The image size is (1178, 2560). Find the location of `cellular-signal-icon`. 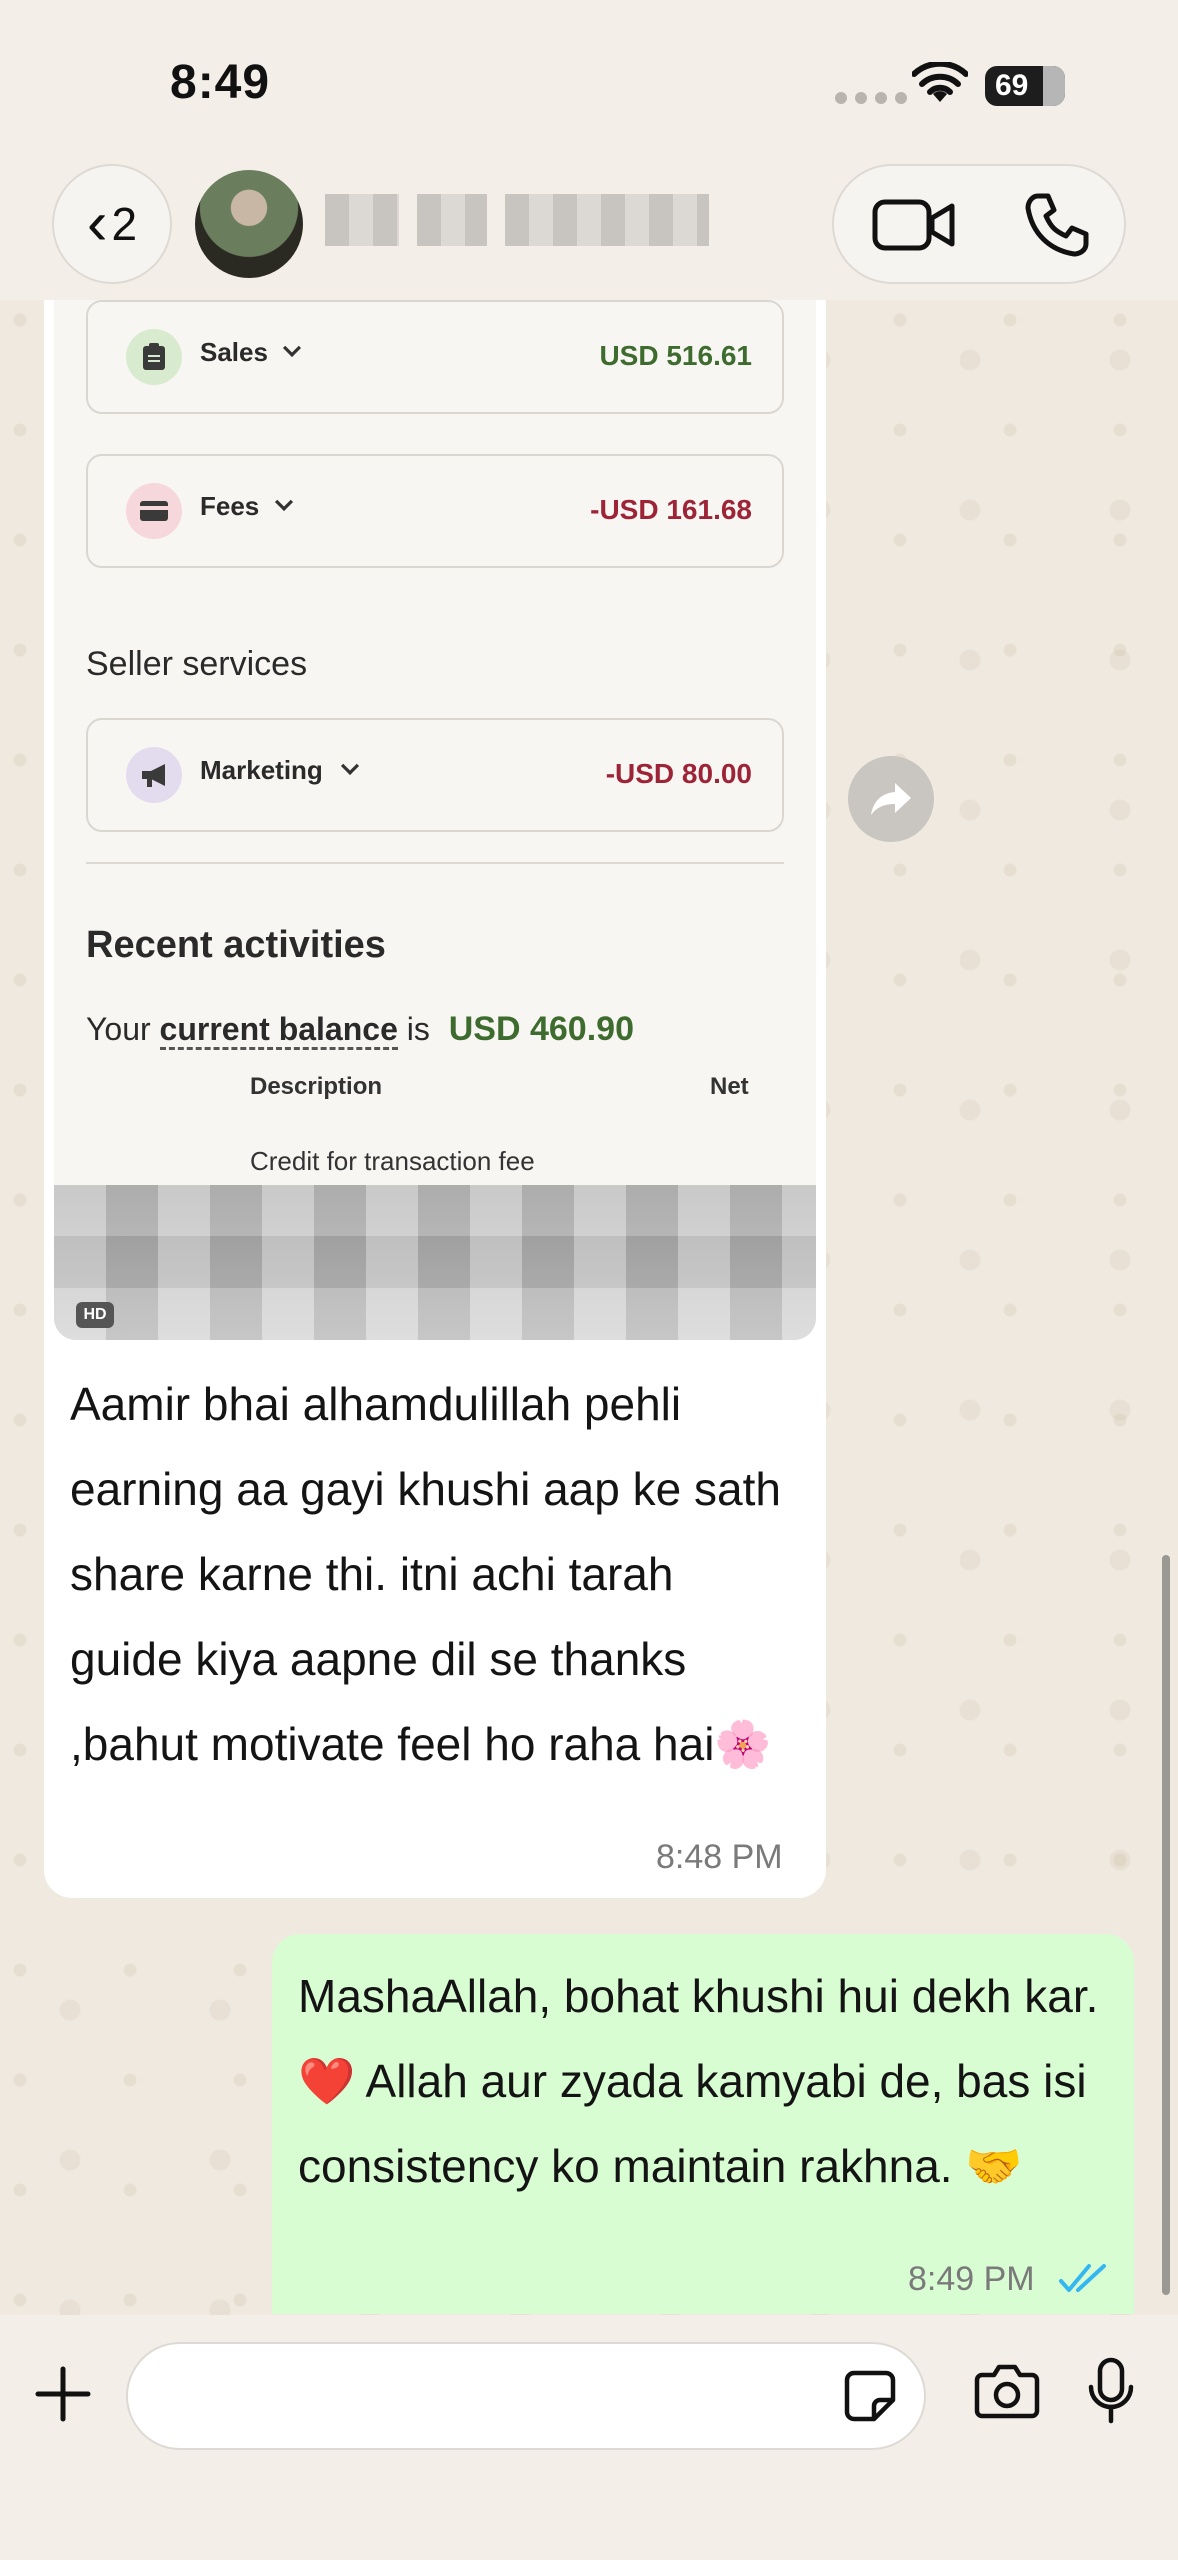

cellular-signal-icon is located at coordinates (871, 98).